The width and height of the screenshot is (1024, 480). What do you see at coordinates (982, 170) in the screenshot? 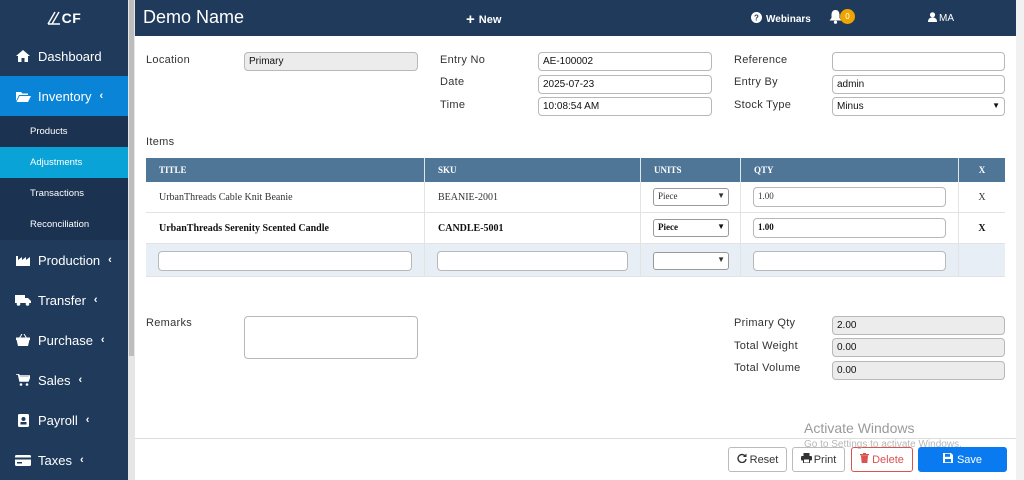
I see `column-header-remove: X` at bounding box center [982, 170].